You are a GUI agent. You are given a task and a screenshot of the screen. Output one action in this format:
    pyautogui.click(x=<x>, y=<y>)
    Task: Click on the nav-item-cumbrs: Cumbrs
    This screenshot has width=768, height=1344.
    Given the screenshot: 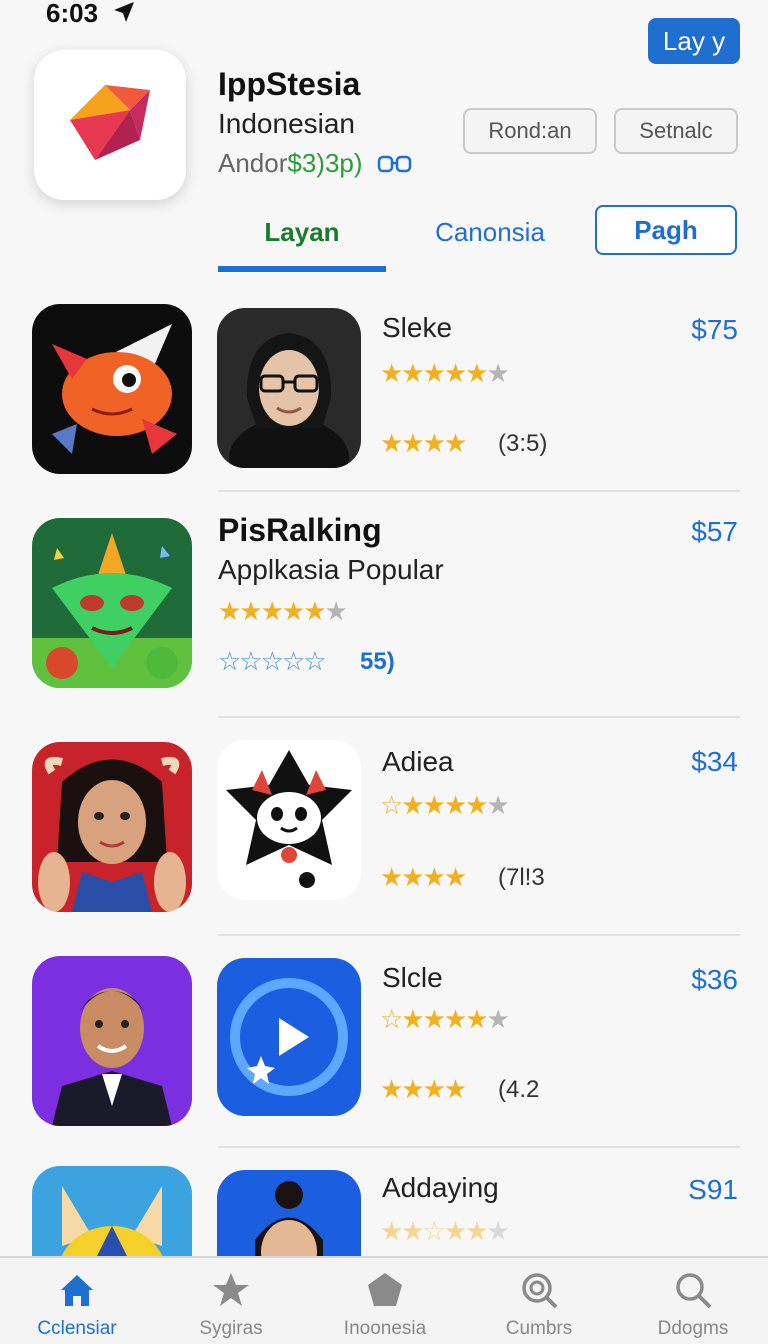 What is the action you would take?
    pyautogui.click(x=539, y=1301)
    